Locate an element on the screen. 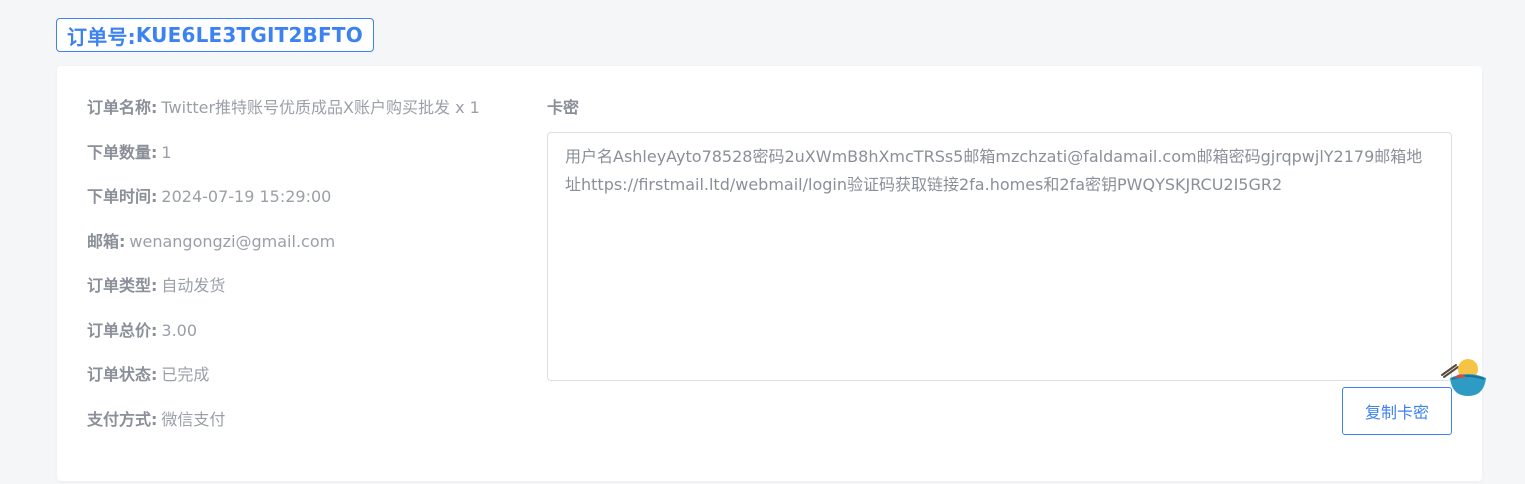  info-value: 1 is located at coordinates (166, 152).